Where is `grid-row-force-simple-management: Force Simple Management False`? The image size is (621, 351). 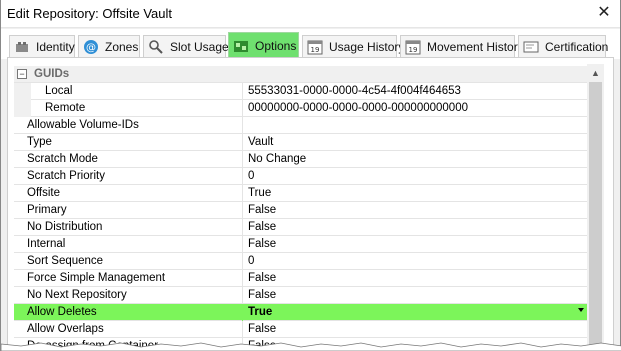 grid-row-force-simple-management: Force Simple Management False is located at coordinates (300, 278).